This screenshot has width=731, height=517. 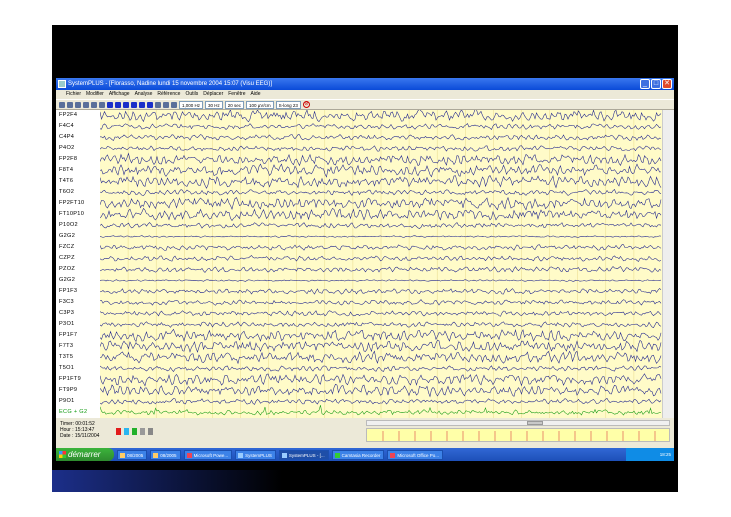 What do you see at coordinates (70, 104) in the screenshot?
I see `save-icon` at bounding box center [70, 104].